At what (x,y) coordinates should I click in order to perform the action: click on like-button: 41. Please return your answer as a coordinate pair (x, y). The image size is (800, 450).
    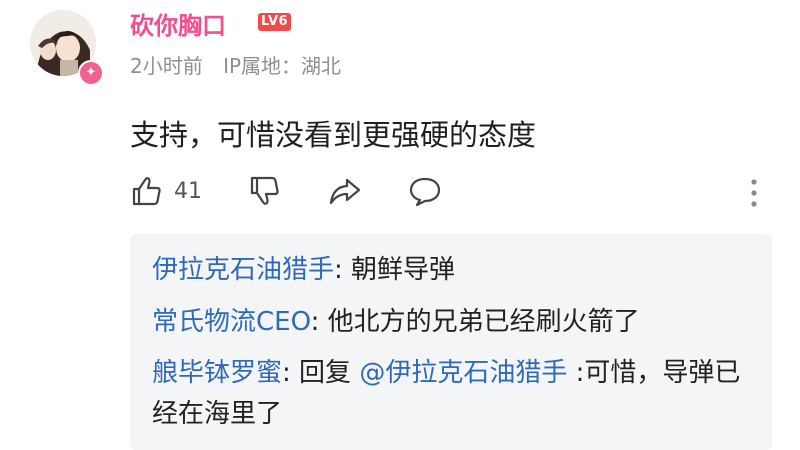
    Looking at the image, I should click on (166, 191).